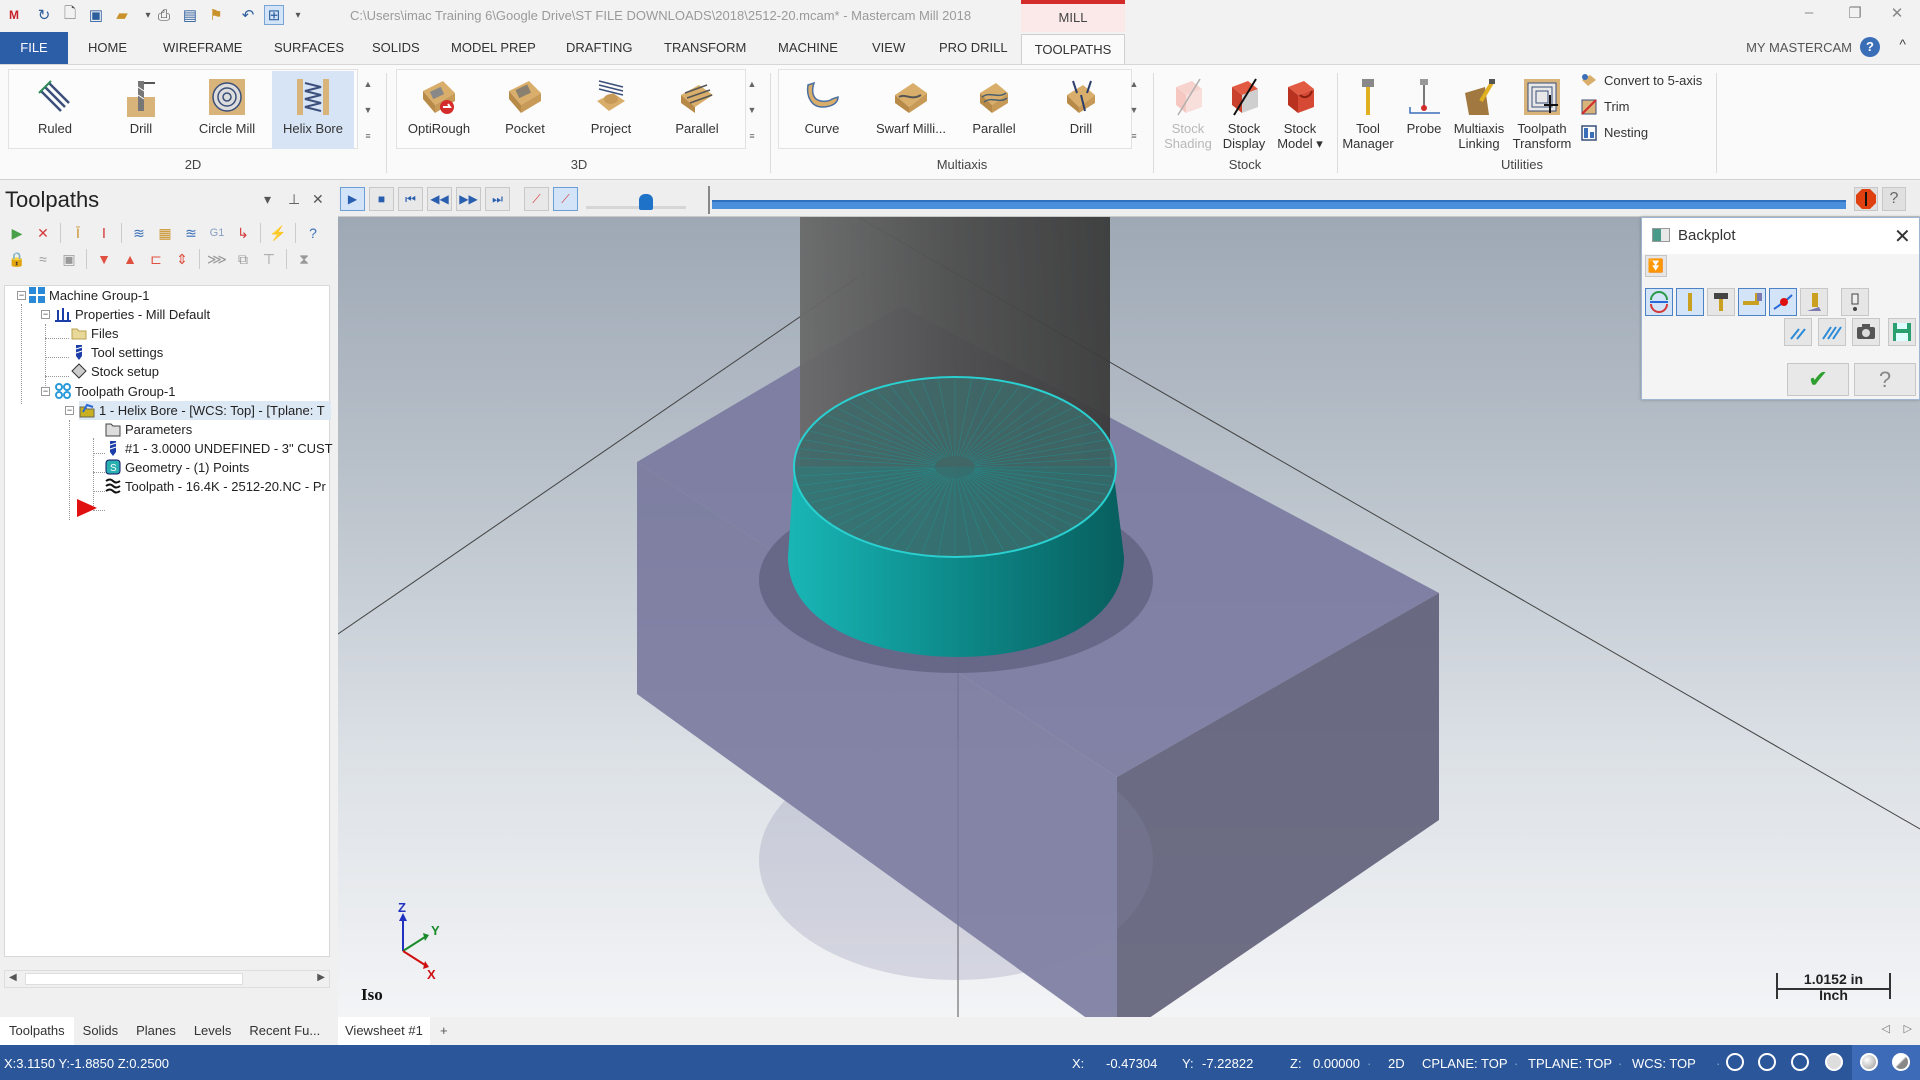 This screenshot has width=1920, height=1080. Describe the element at coordinates (243, 233) in the screenshot. I see `post-selected-icon: ↳` at that location.